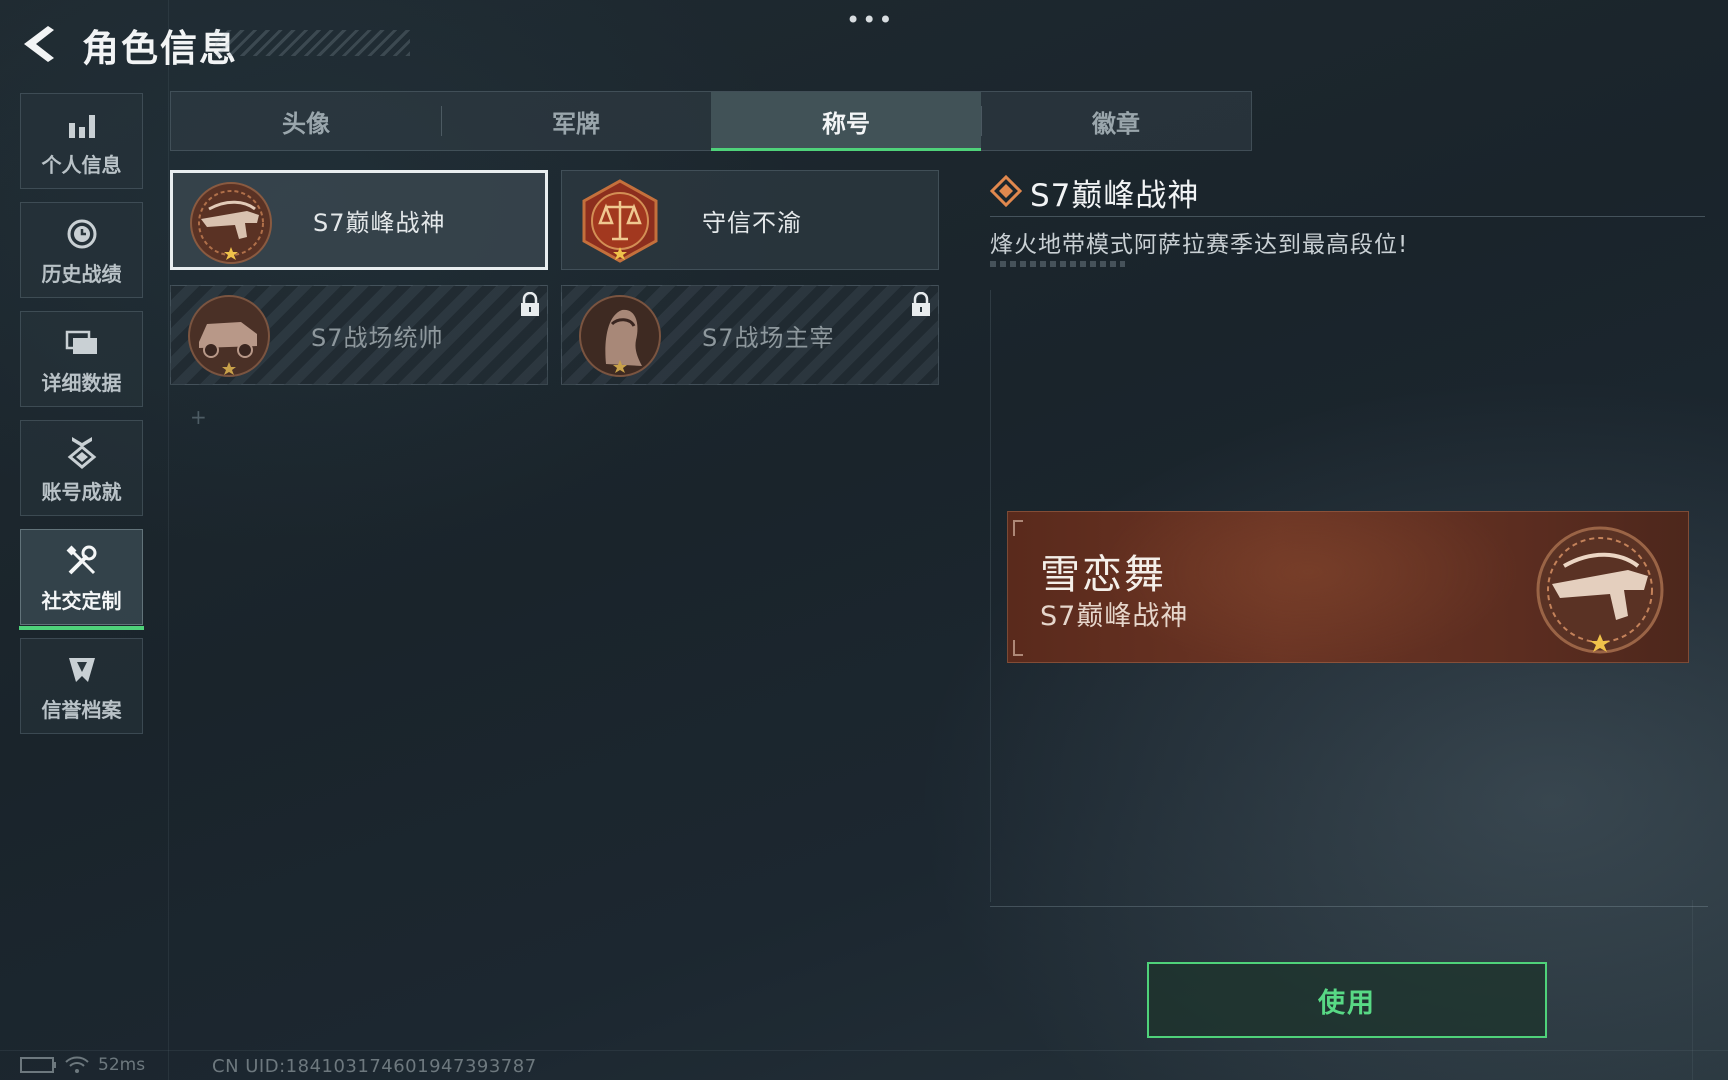 The height and width of the screenshot is (1080, 1728). I want to click on battery-icon, so click(38, 1065).